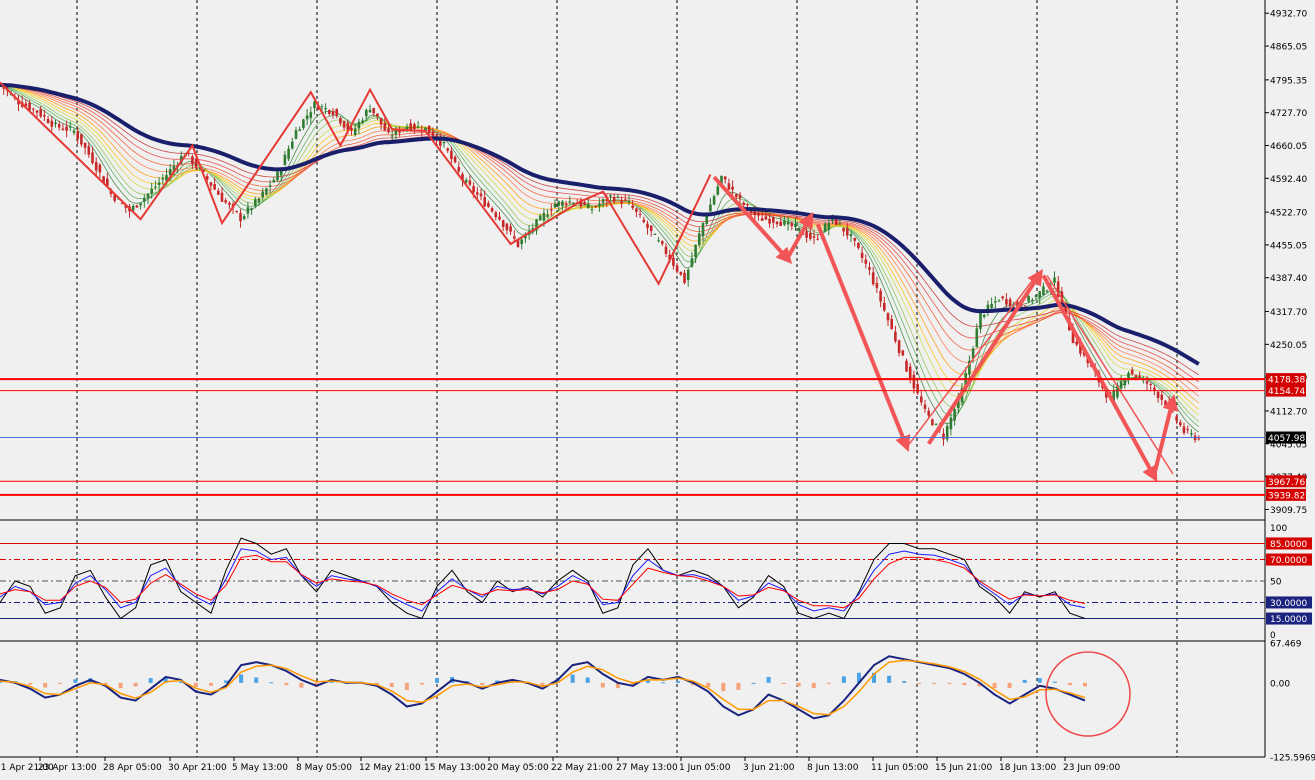 The height and width of the screenshot is (780, 1315). Describe the element at coordinates (1288, 81) in the screenshot. I see `price-tick-label: 4795.35` at that location.